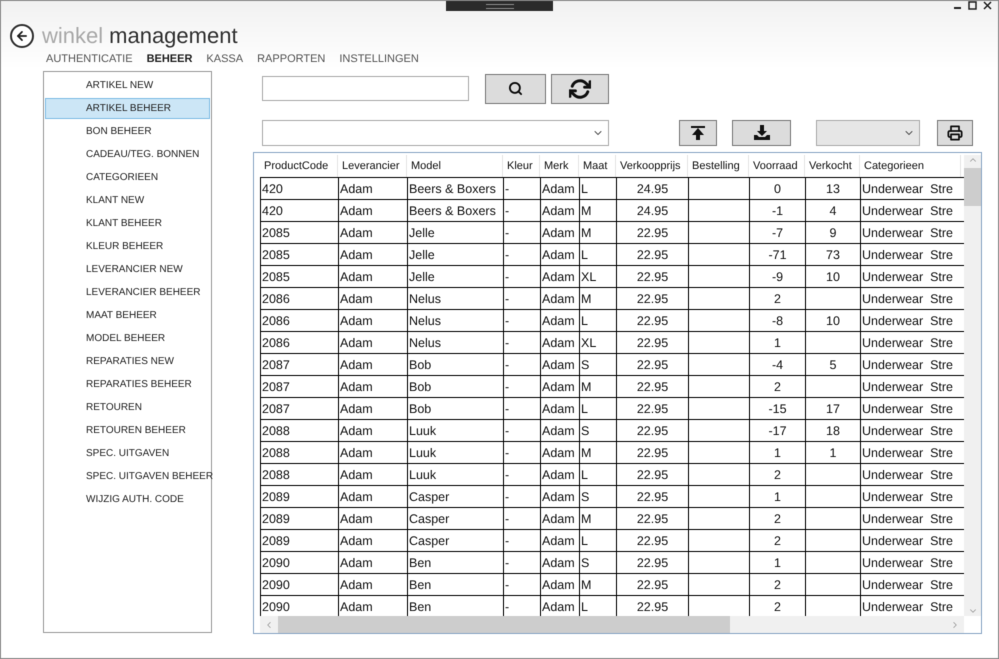 Image resolution: width=999 pixels, height=659 pixels. I want to click on table-cell: 2089, so click(299, 540).